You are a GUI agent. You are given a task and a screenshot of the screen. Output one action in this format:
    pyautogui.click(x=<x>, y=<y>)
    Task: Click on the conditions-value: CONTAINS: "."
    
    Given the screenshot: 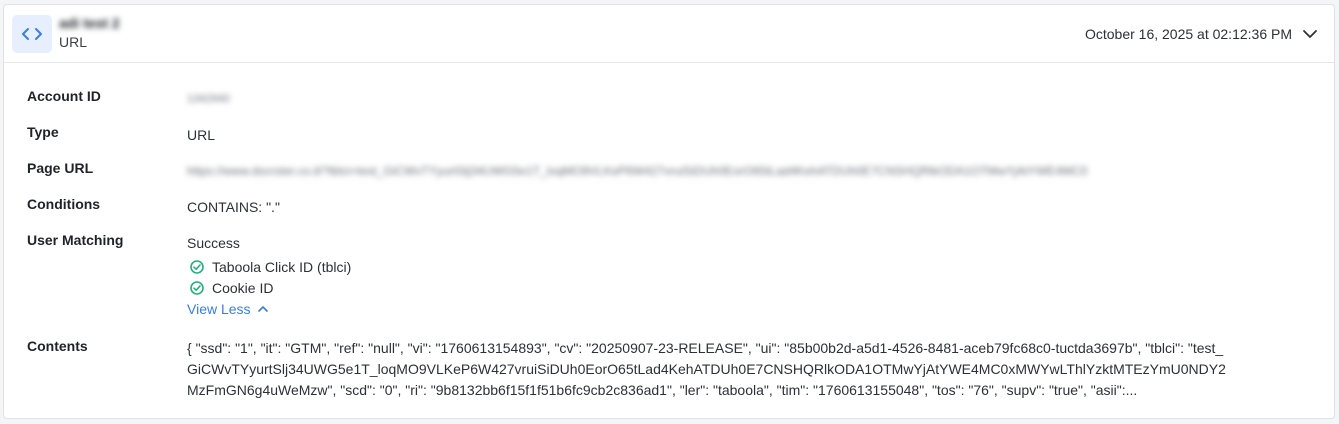 What is the action you would take?
    pyautogui.click(x=233, y=207)
    